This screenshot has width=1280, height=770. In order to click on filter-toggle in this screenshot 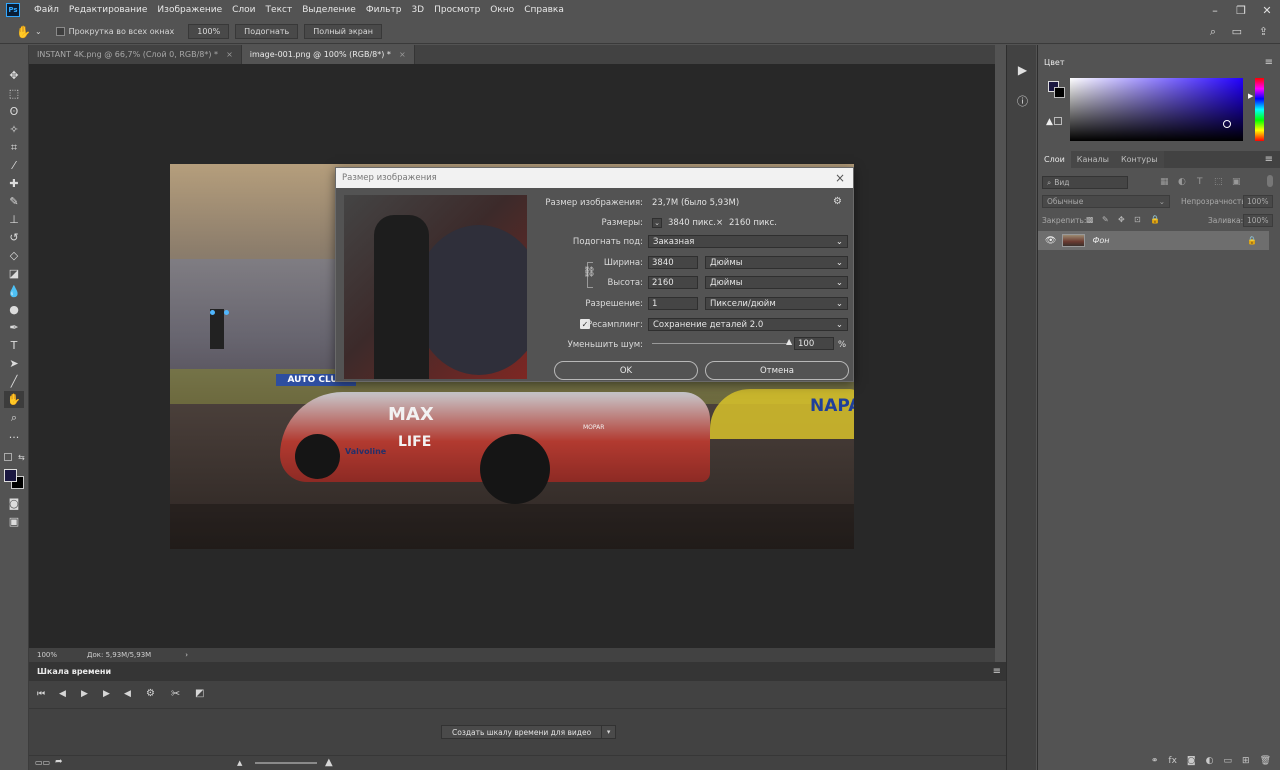, I will do `click(1270, 181)`.